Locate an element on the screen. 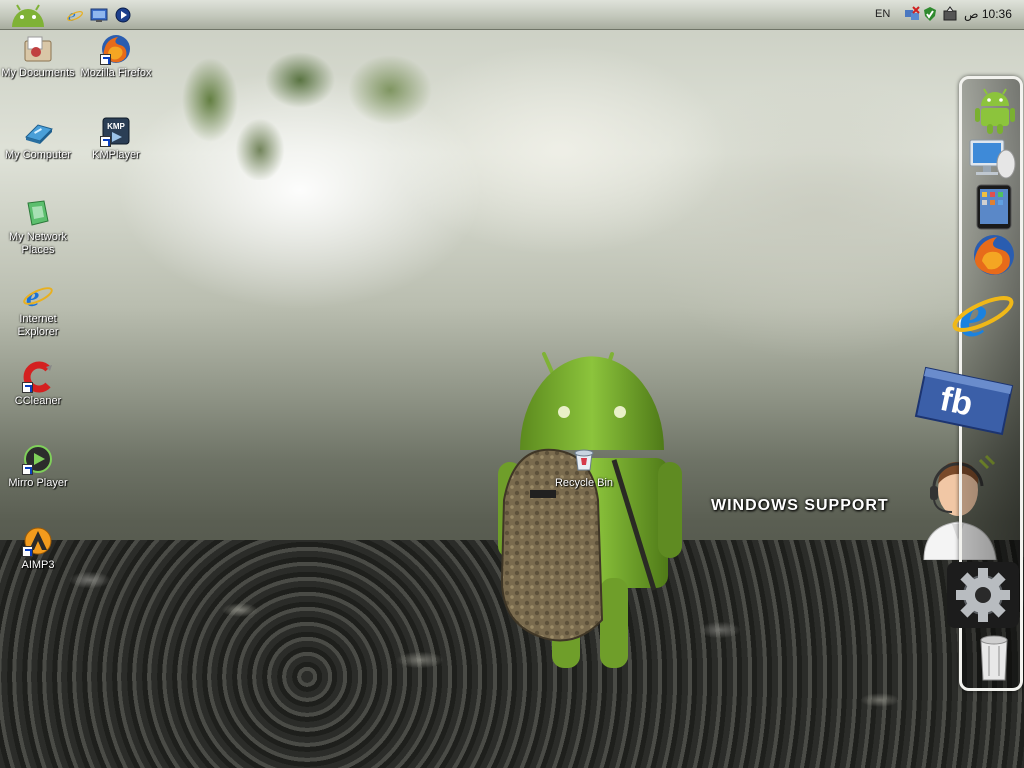 Image resolution: width=1024 pixels, height=768 pixels. start-button-android-icon is located at coordinates (28, 15).